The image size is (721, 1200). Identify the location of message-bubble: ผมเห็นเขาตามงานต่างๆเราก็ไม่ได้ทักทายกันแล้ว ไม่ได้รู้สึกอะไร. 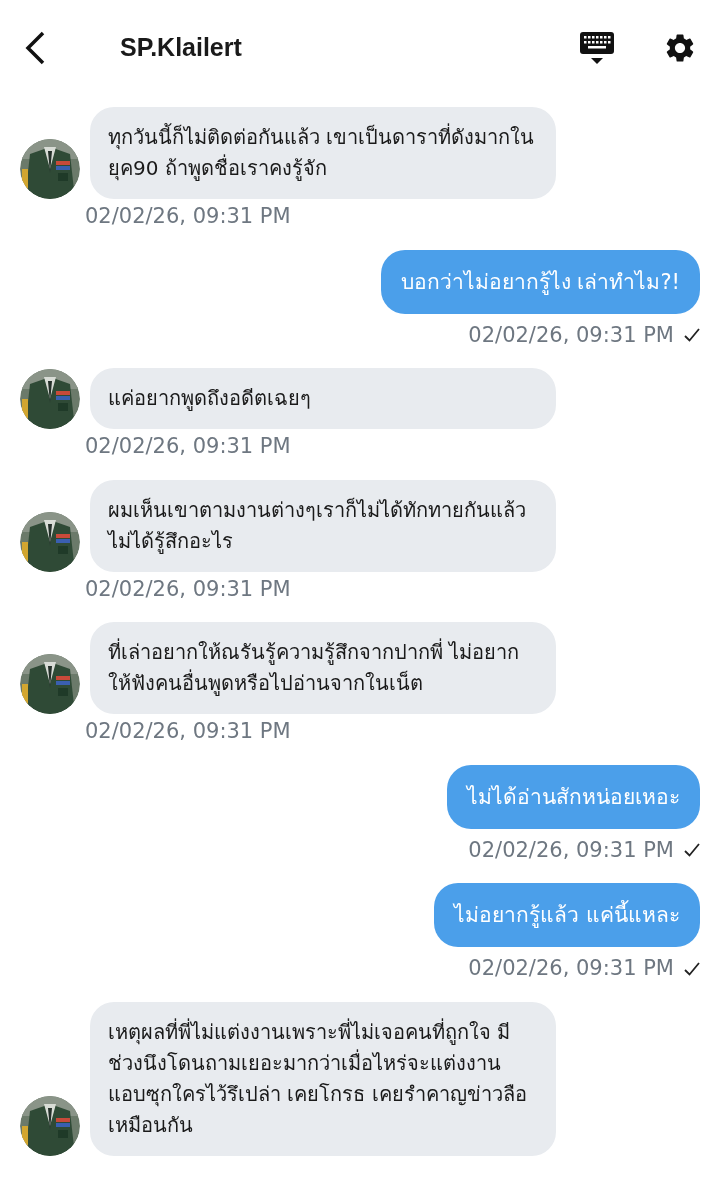
(323, 525).